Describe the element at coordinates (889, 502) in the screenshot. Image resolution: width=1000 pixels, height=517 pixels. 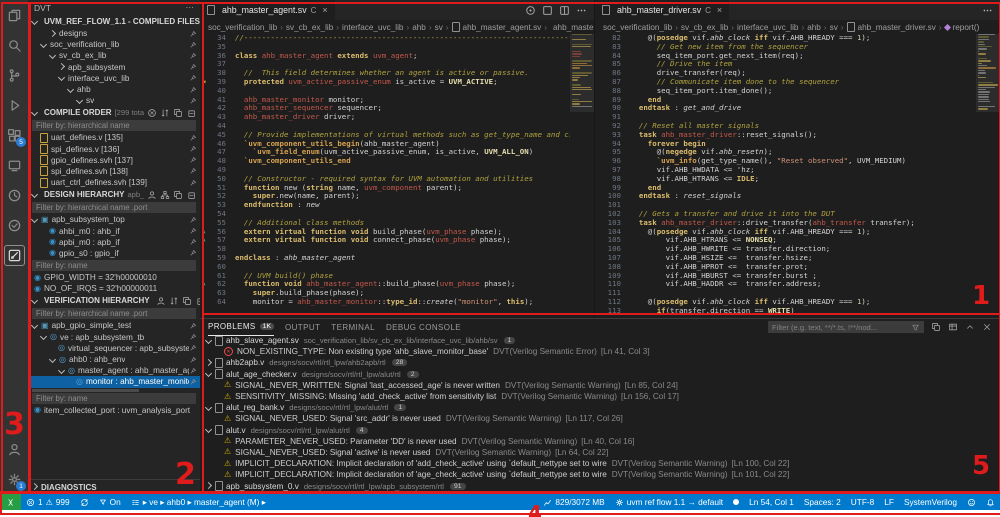
I see `eol: LF` at that location.